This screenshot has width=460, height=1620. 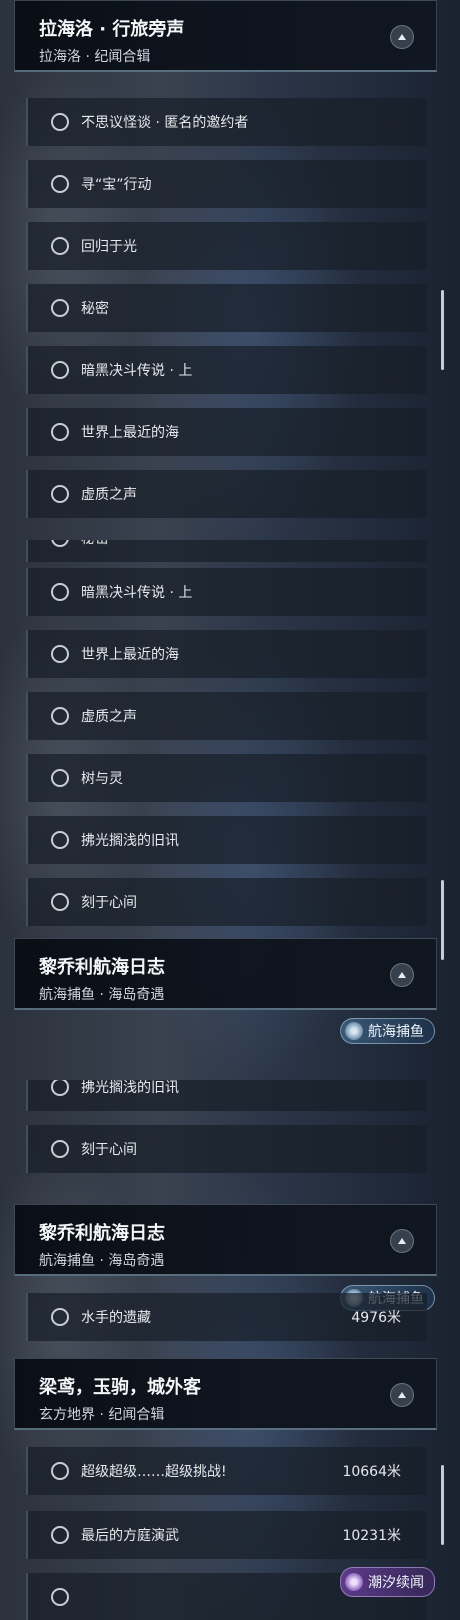 What do you see at coordinates (396, 1583) in the screenshot?
I see `tag-label: 潮汐续闻` at bounding box center [396, 1583].